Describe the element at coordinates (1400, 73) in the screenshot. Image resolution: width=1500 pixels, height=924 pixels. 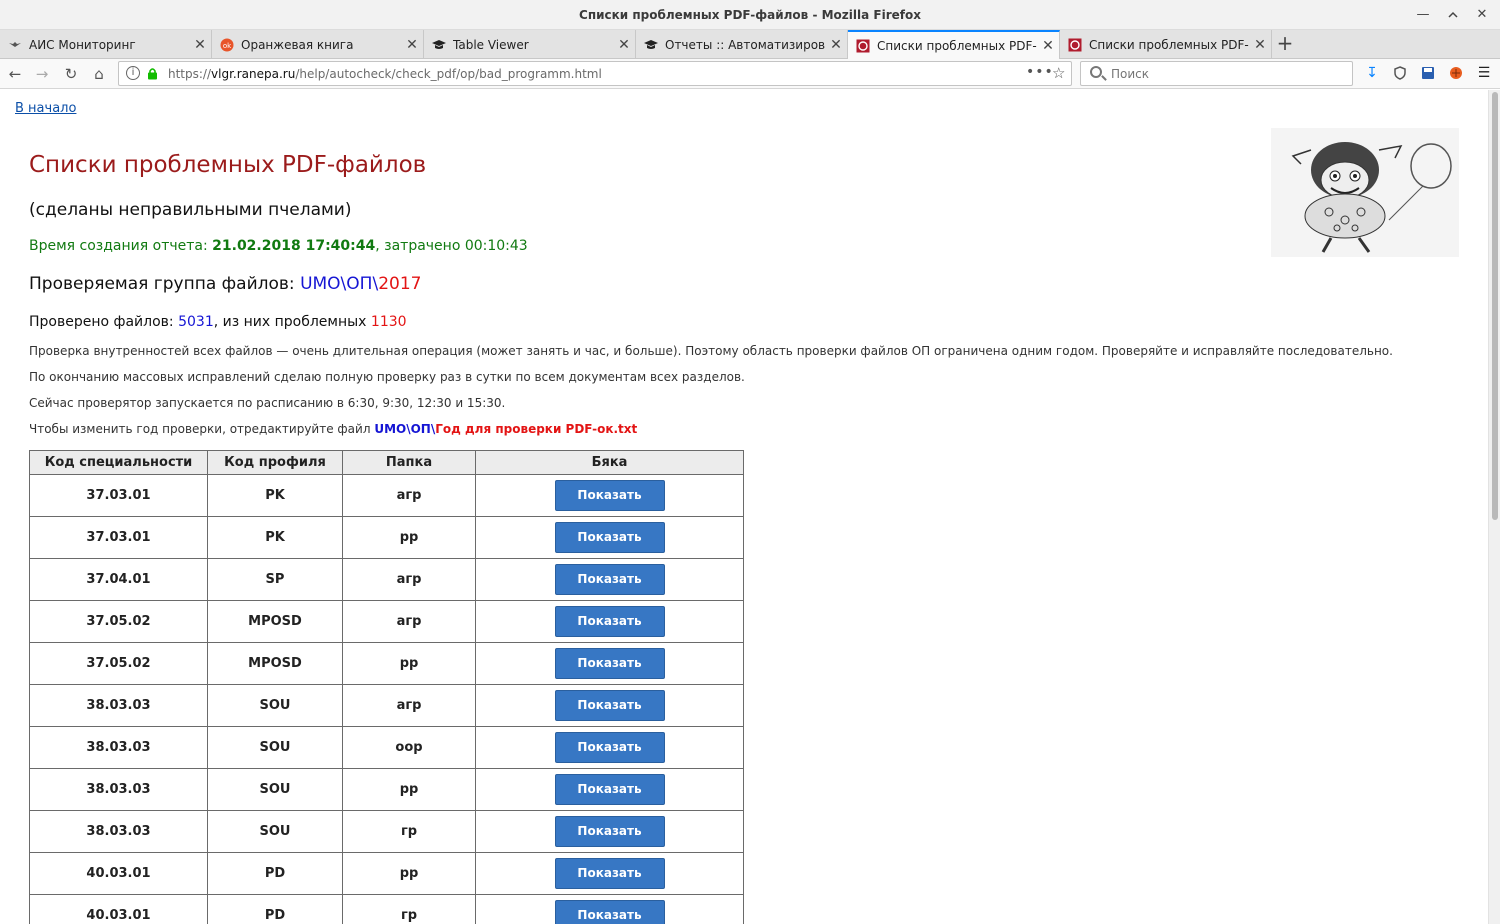
I see `shield-icon` at that location.